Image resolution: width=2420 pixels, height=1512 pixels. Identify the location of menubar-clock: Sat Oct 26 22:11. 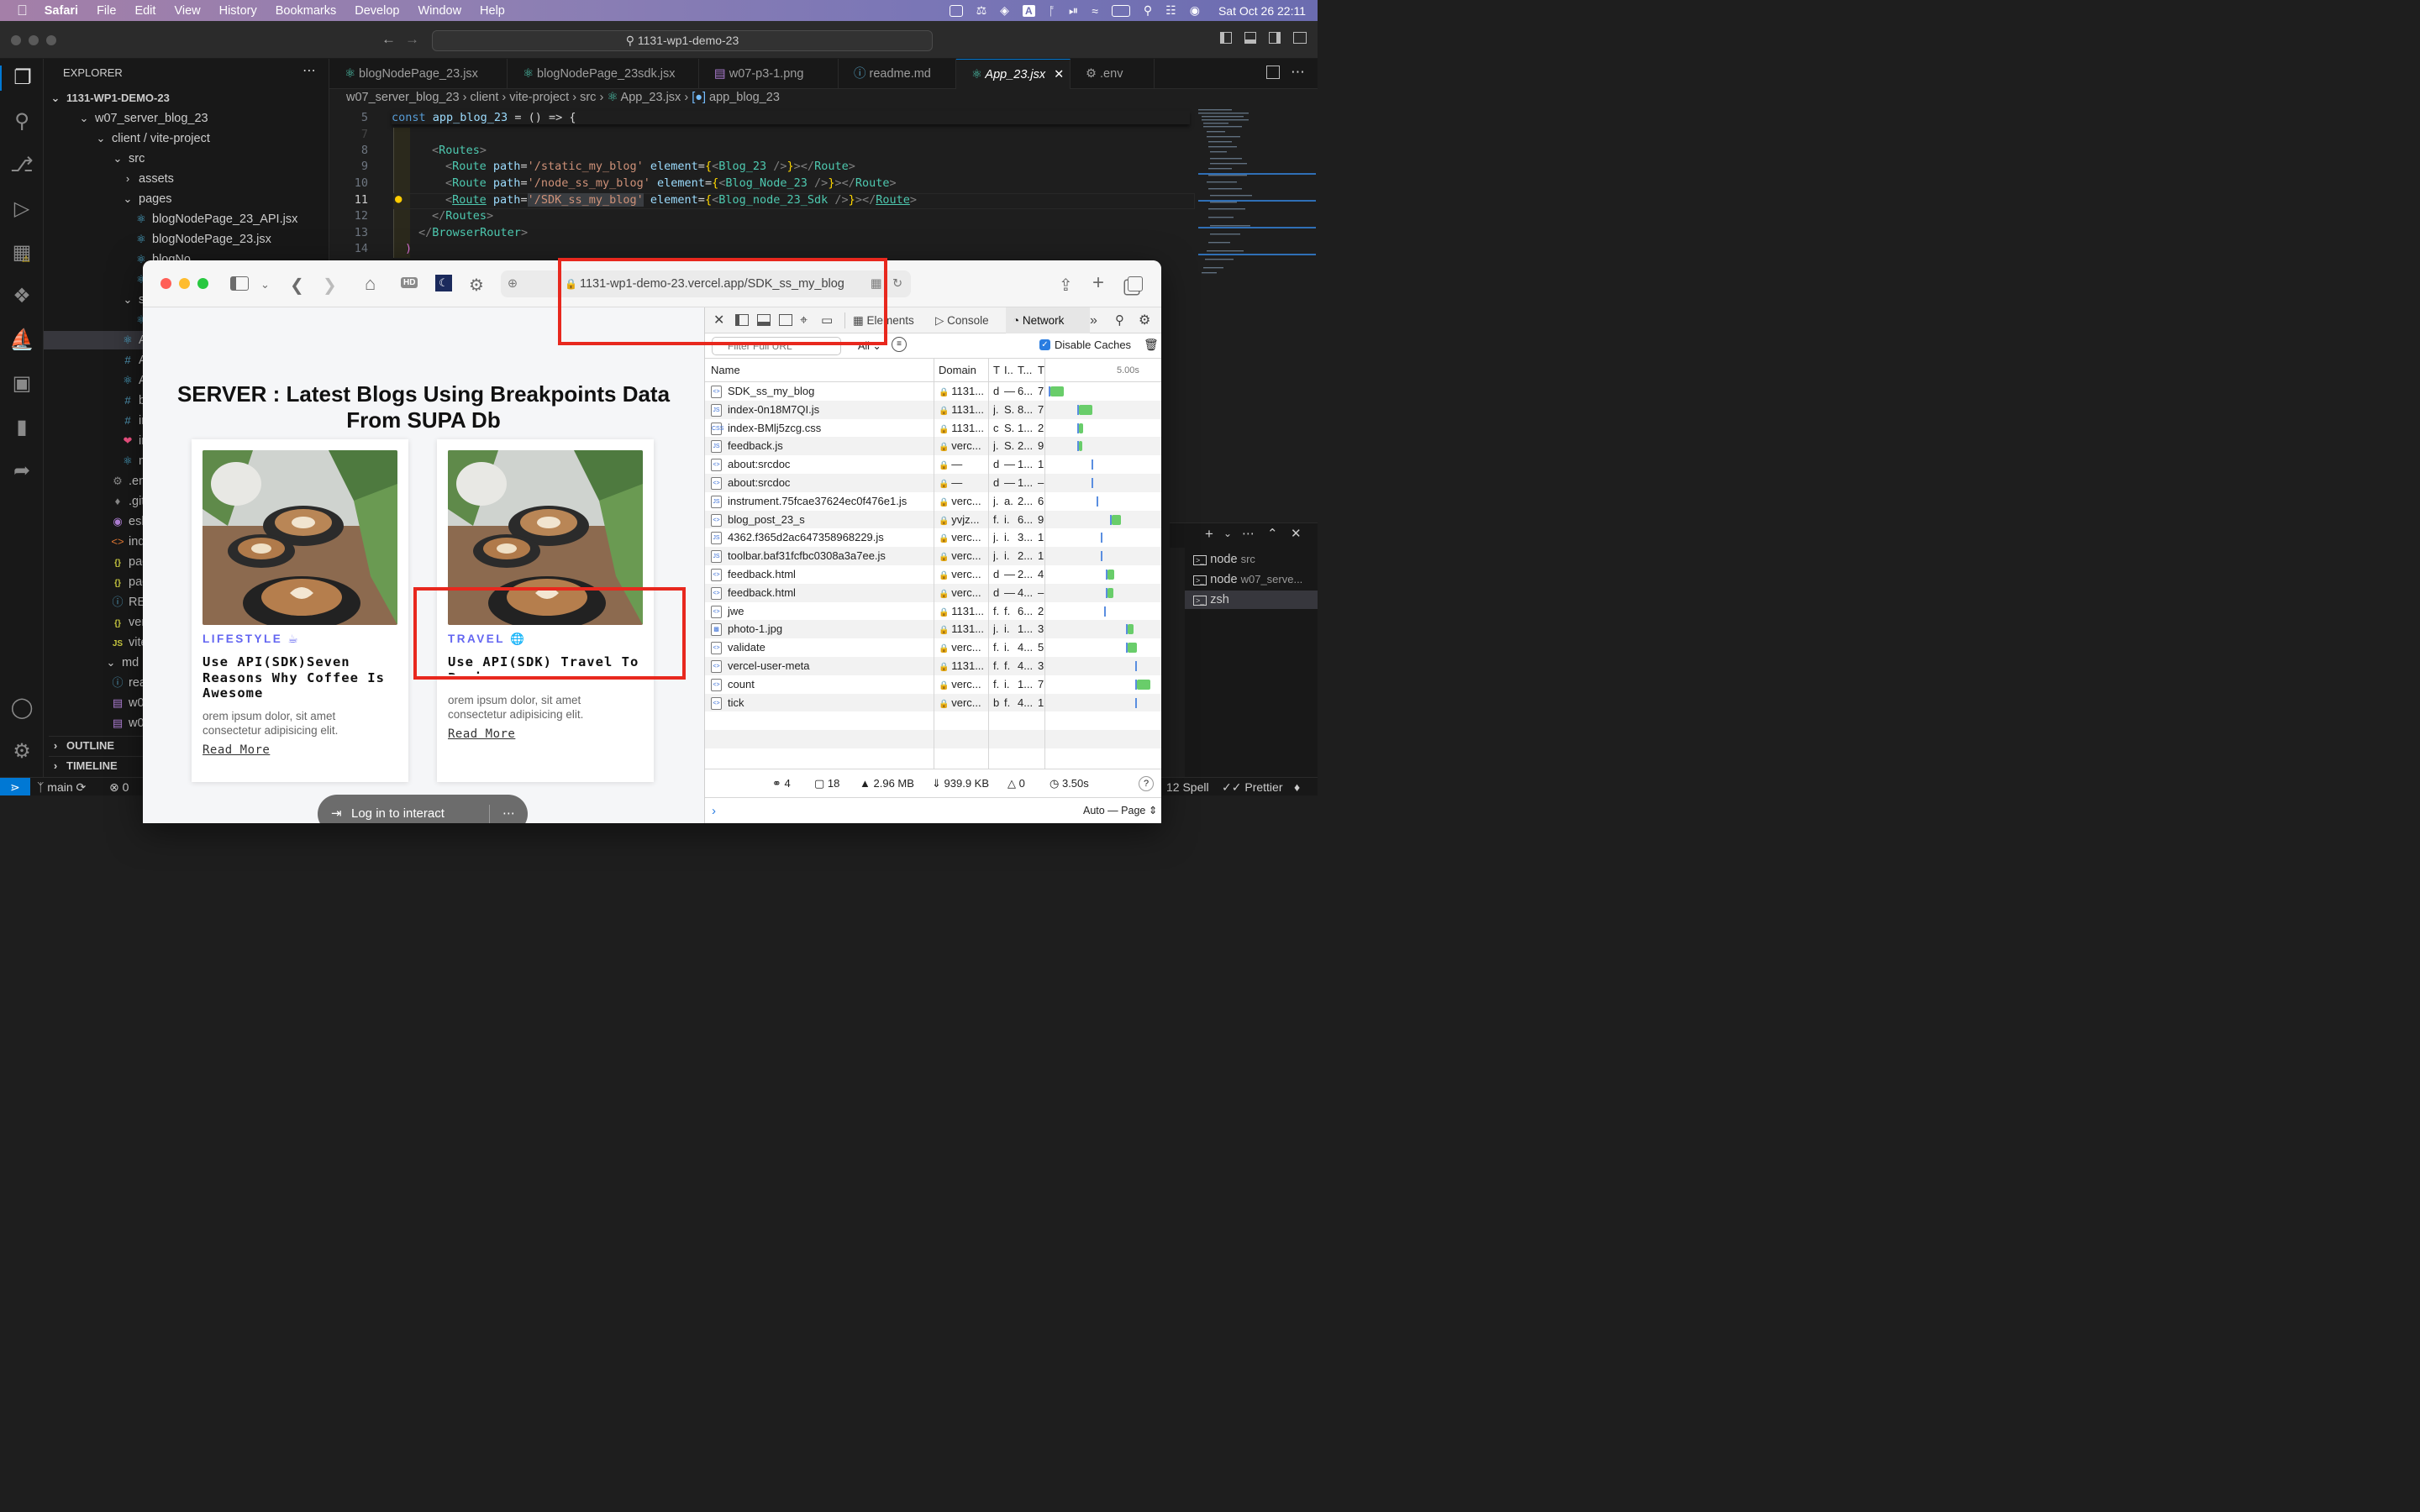
(1262, 11).